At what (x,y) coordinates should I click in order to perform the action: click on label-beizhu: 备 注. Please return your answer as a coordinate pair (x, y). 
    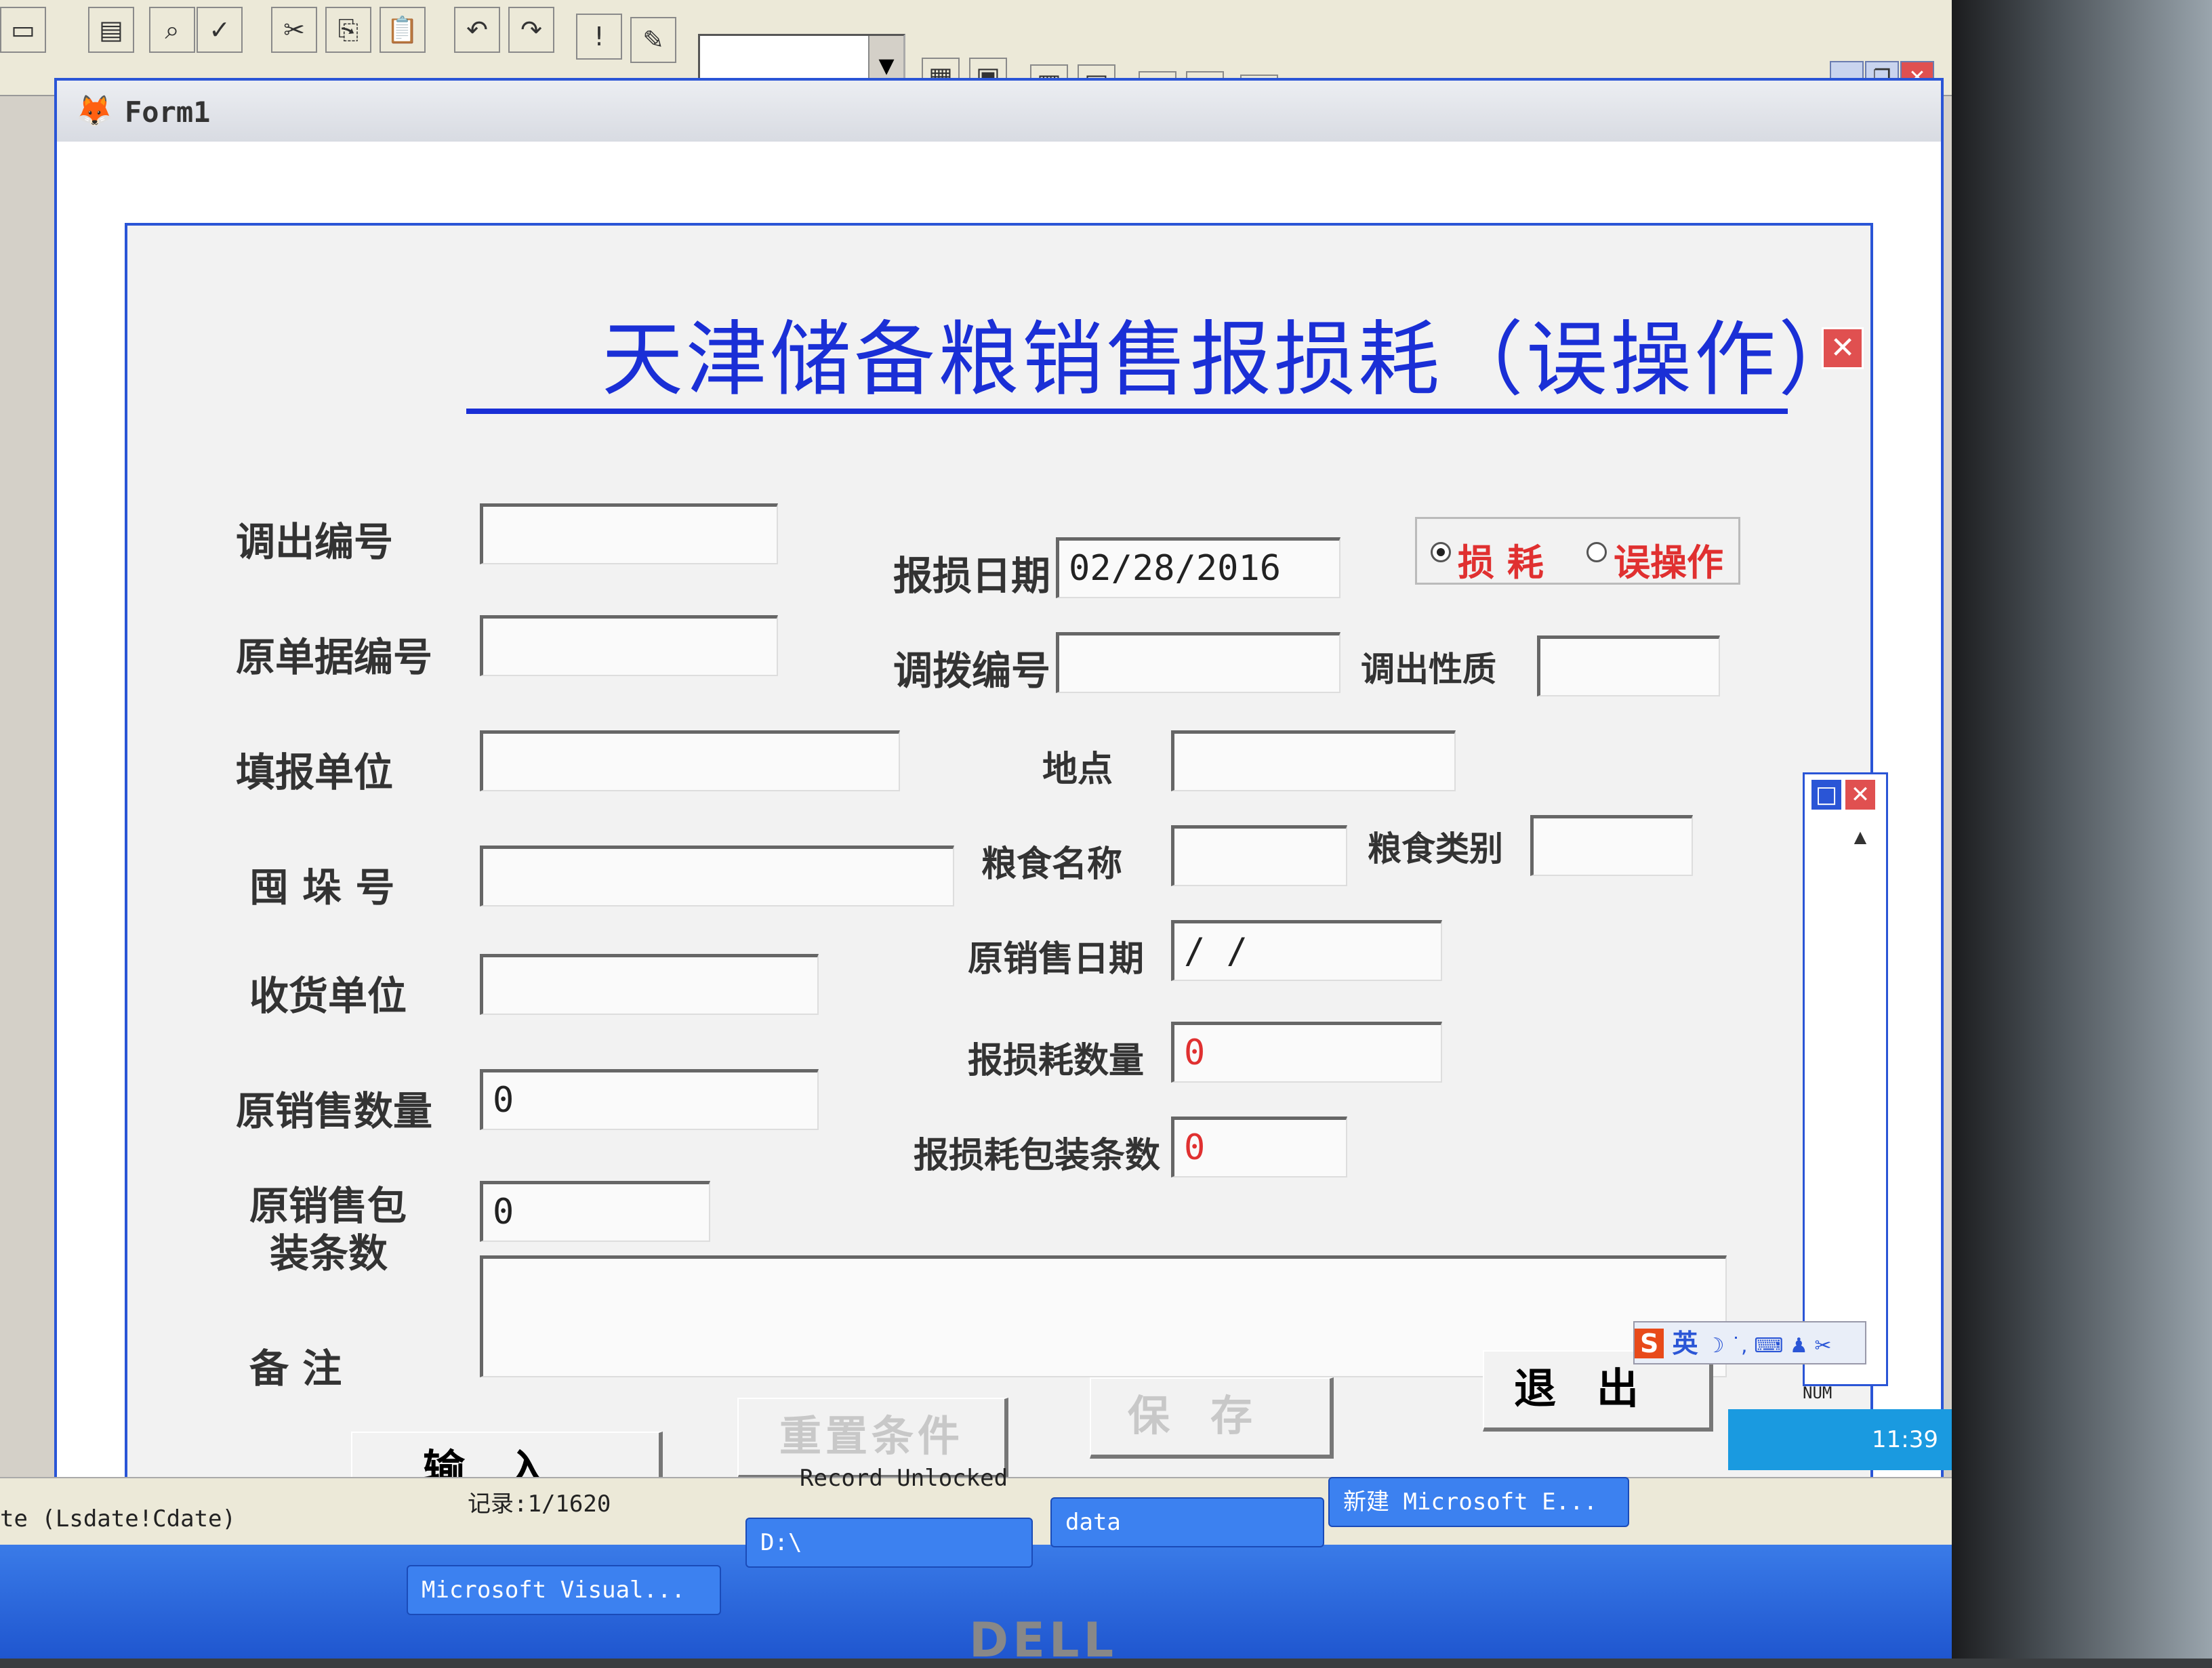
    Looking at the image, I should click on (295, 1369).